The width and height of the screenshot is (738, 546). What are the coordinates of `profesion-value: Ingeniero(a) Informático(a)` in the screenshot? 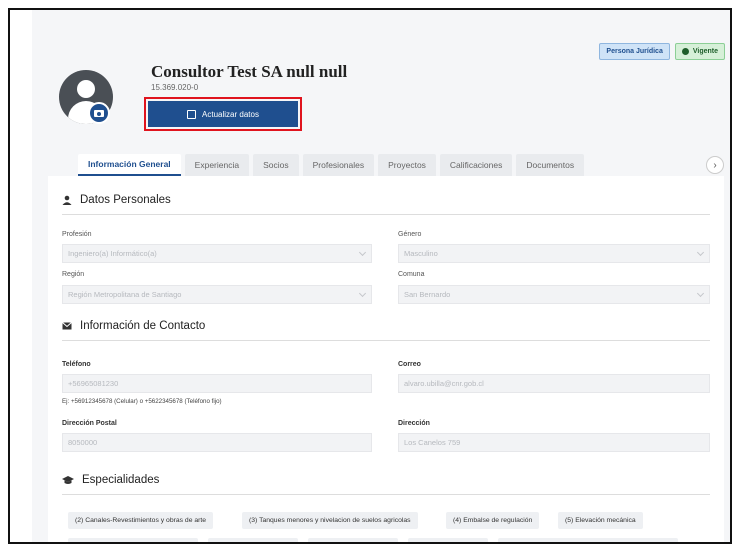 It's located at (112, 253).